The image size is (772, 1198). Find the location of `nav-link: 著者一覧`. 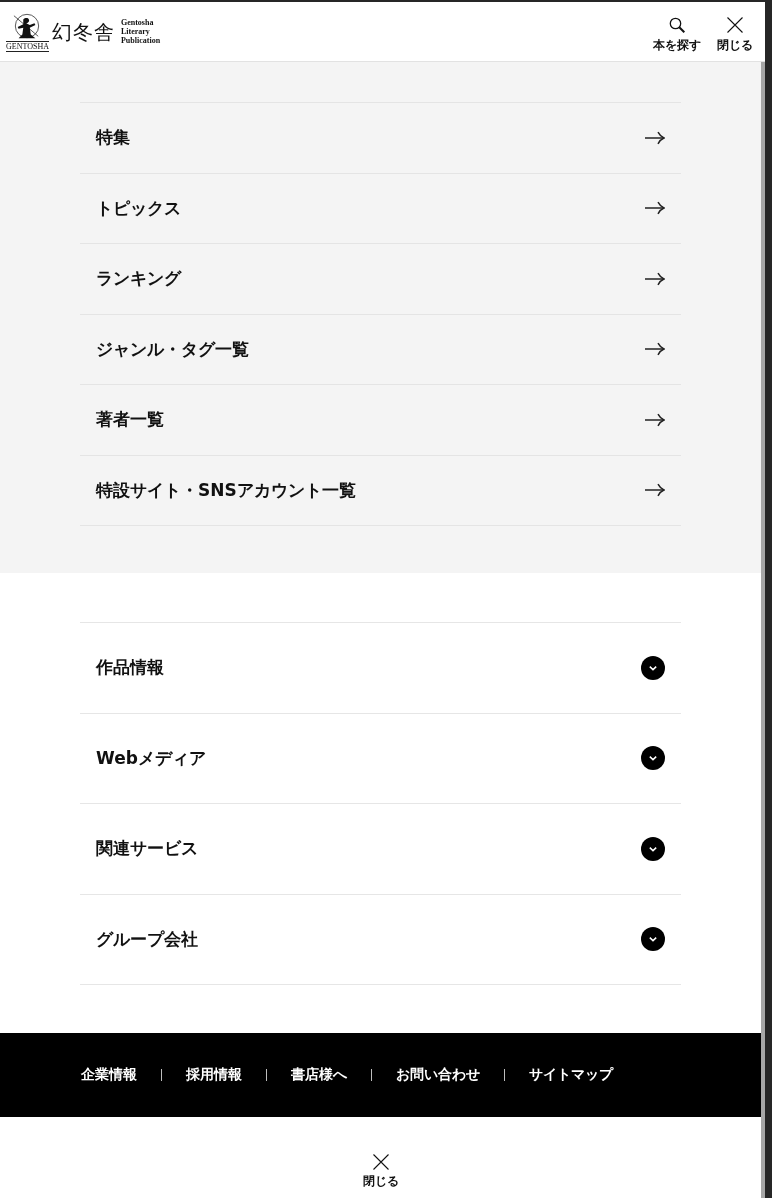

nav-link: 著者一覧 is located at coordinates (380, 419).